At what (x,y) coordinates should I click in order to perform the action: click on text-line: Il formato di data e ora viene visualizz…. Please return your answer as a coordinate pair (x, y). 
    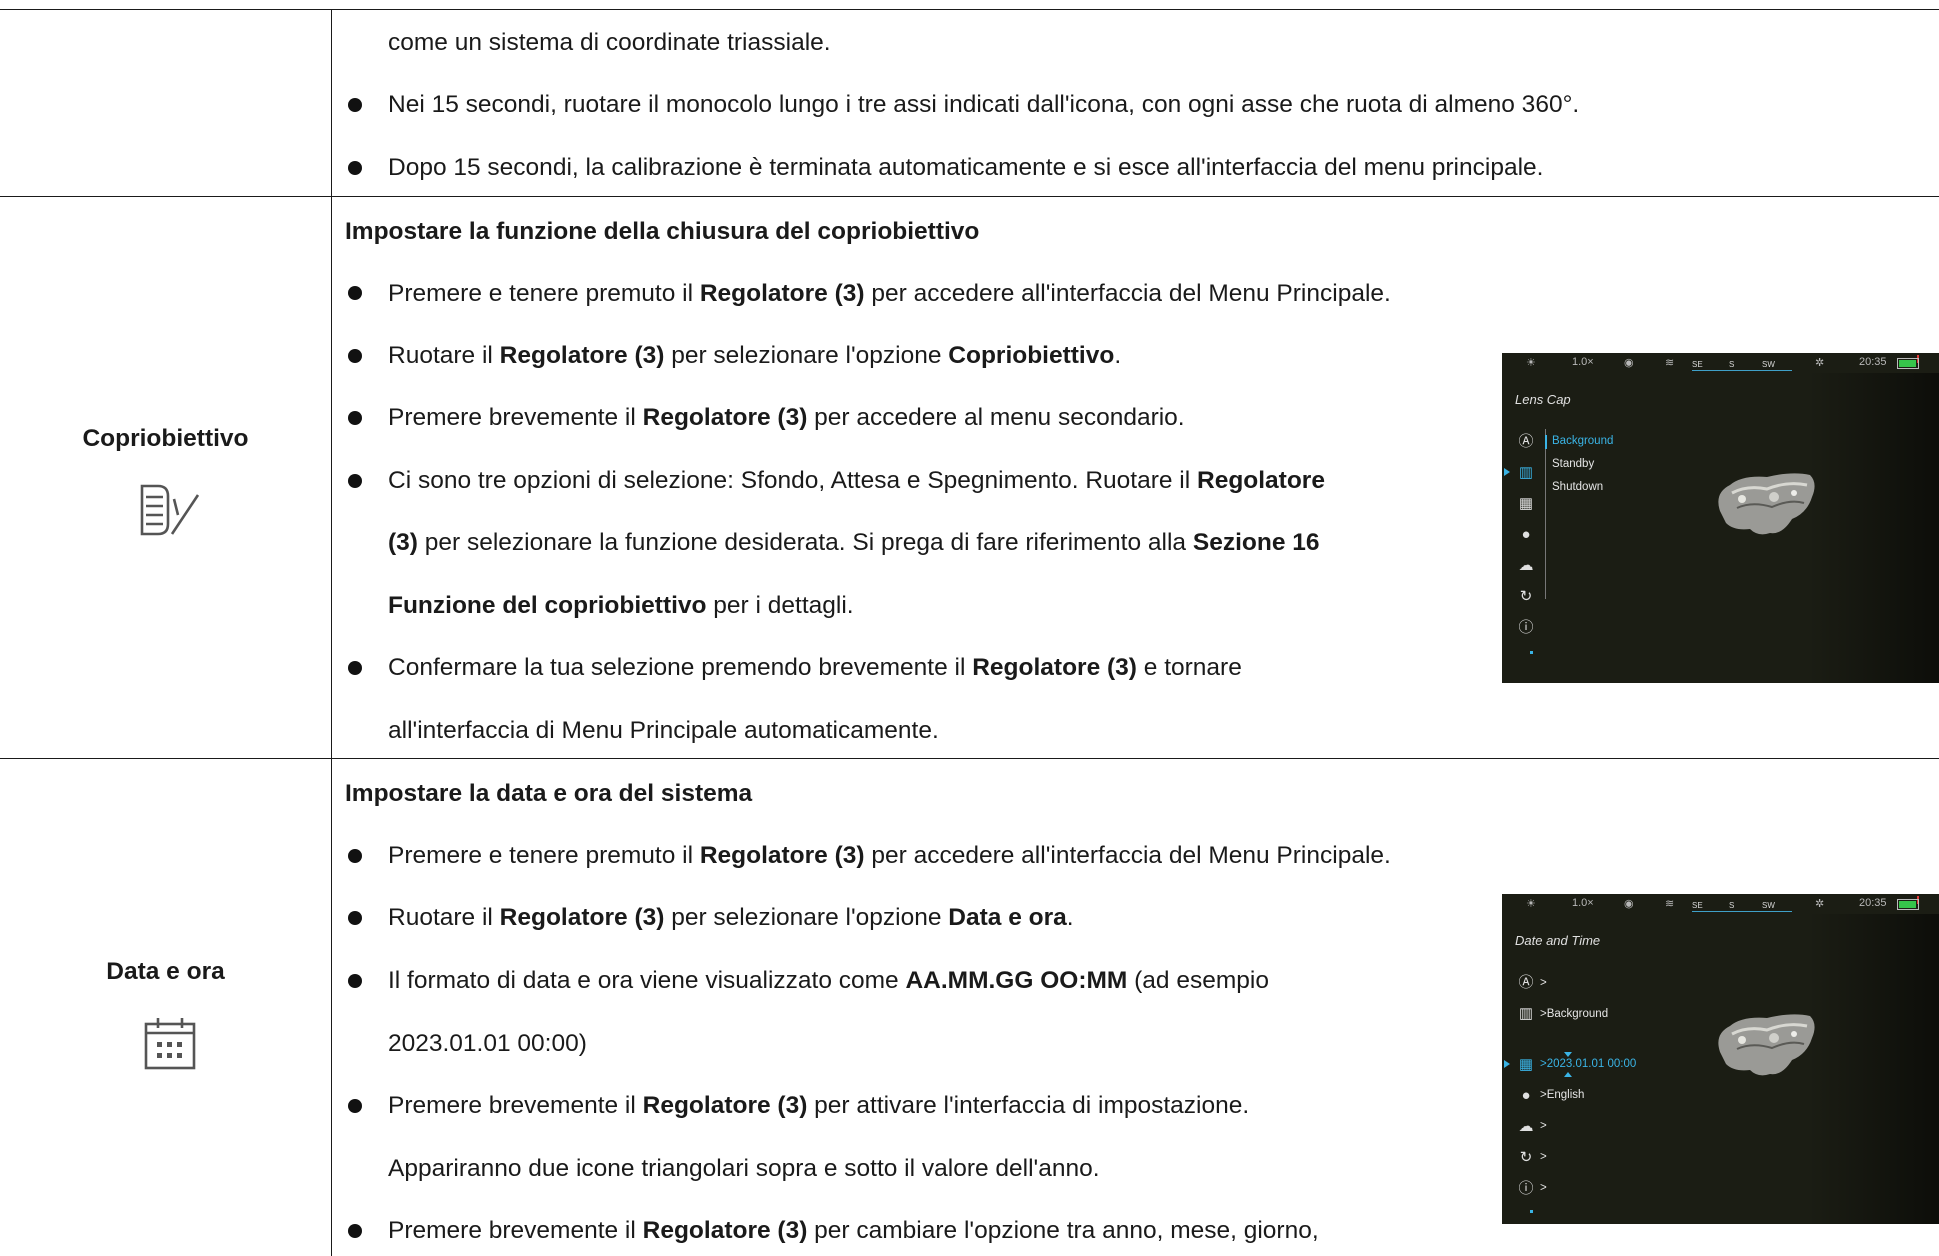
    Looking at the image, I should click on (828, 980).